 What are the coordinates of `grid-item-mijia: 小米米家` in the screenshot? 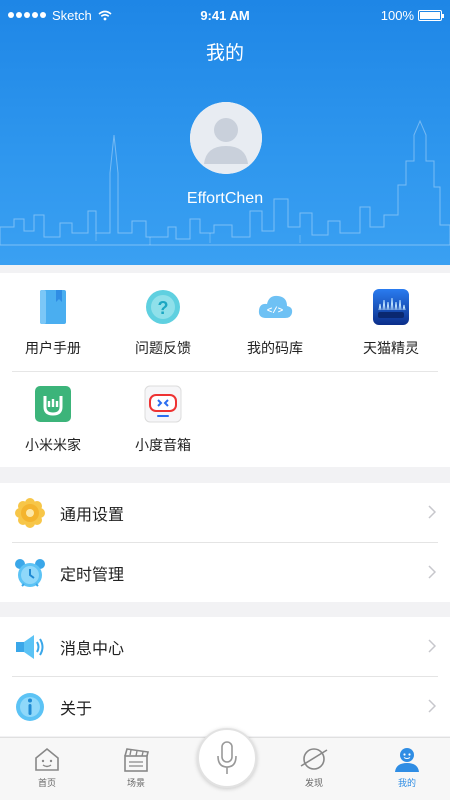 It's located at (53, 420).